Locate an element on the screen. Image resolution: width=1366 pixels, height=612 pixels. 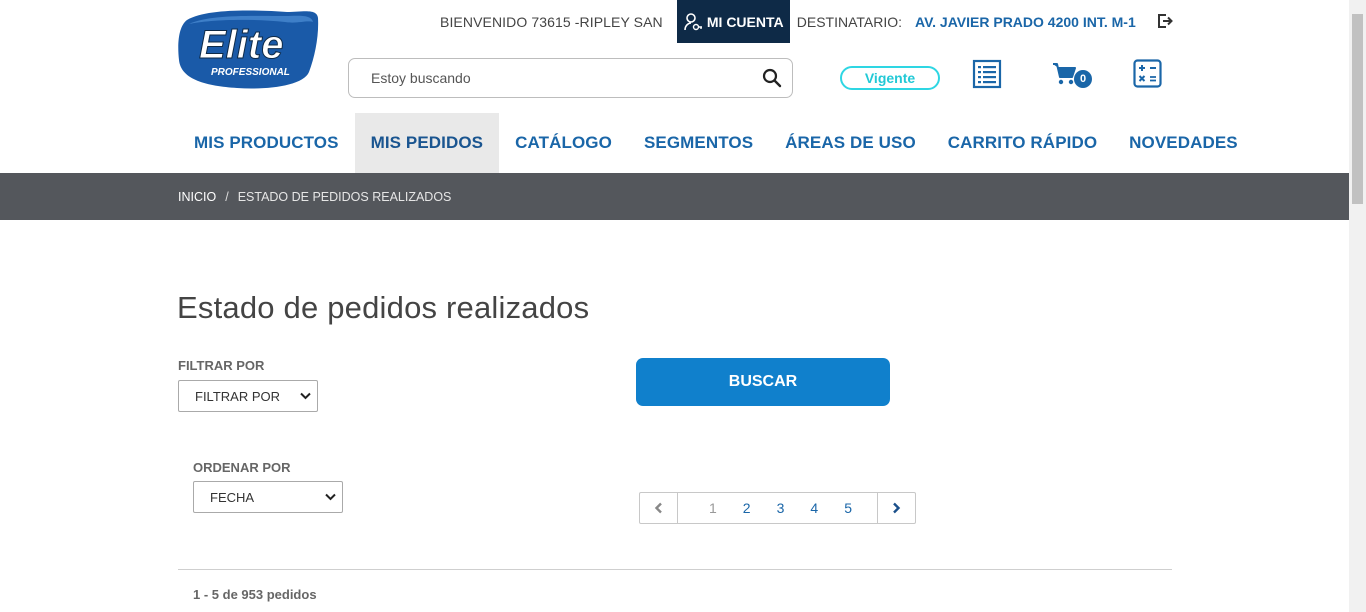
nav-item-areas-de-uso: ÁREAS DE USO is located at coordinates (850, 143).